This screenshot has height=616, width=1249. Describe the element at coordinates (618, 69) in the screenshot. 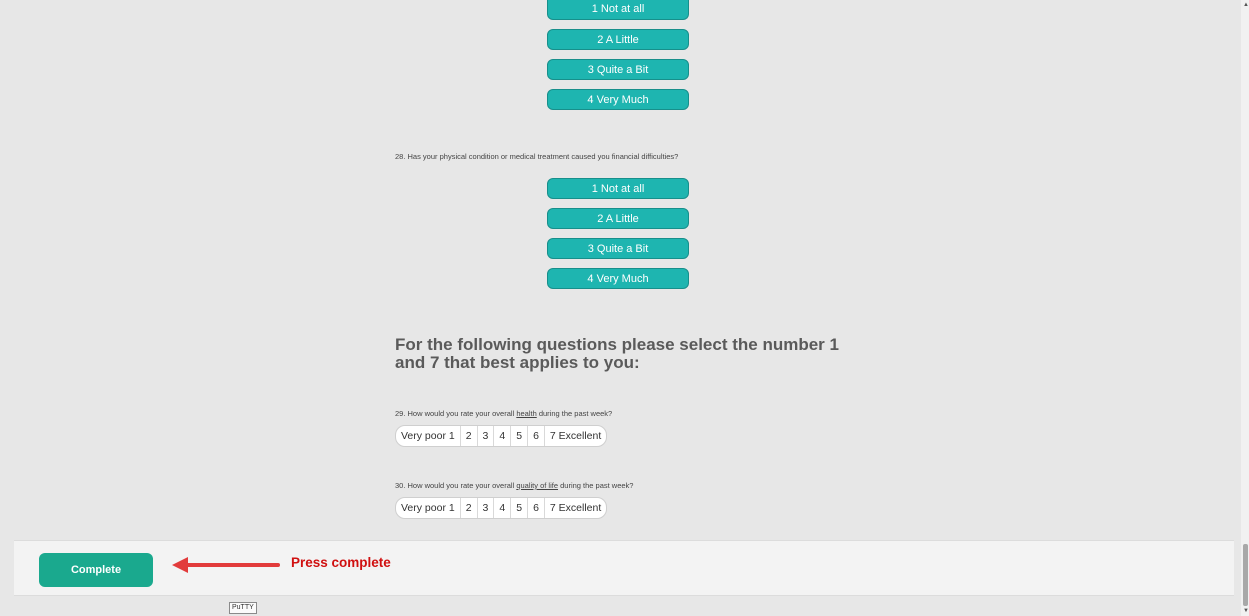

I see `q27-option-3-button: 3 Quite a Bit` at that location.